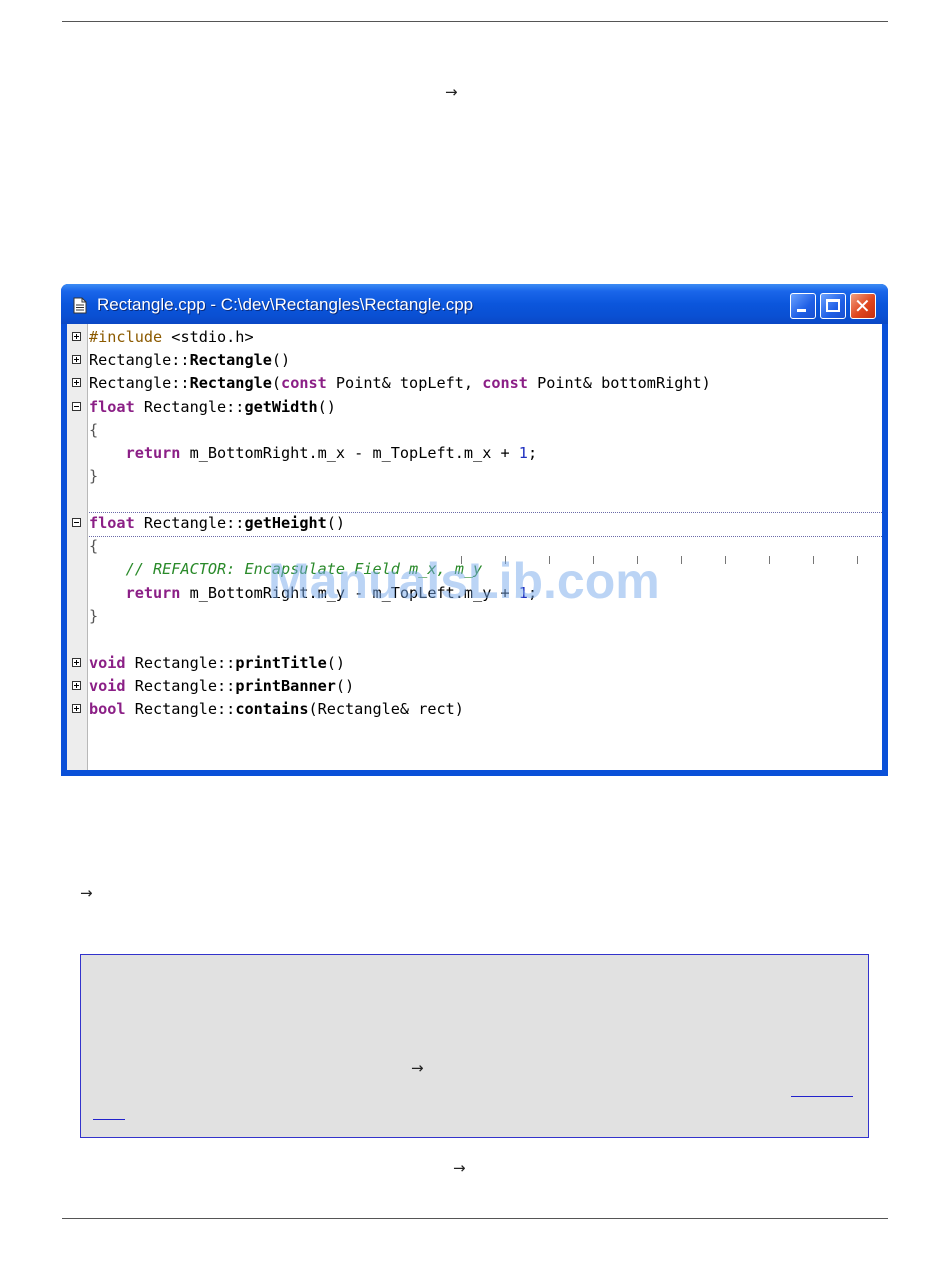  What do you see at coordinates (619, 383) in the screenshot?
I see `params: Point& bottomRight)` at bounding box center [619, 383].